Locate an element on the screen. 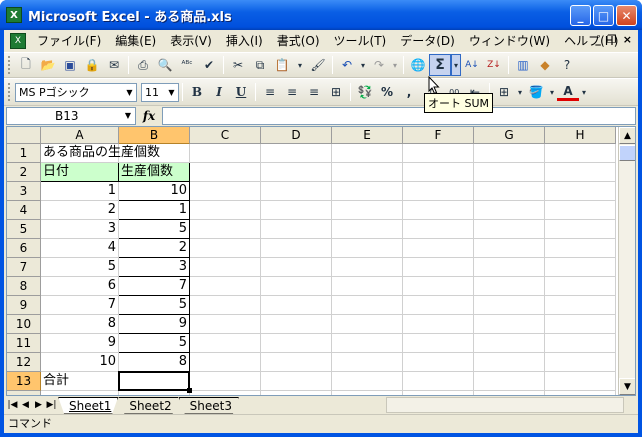 The height and width of the screenshot is (437, 642). first-sheet-icon: |◀ is located at coordinates (12, 405).